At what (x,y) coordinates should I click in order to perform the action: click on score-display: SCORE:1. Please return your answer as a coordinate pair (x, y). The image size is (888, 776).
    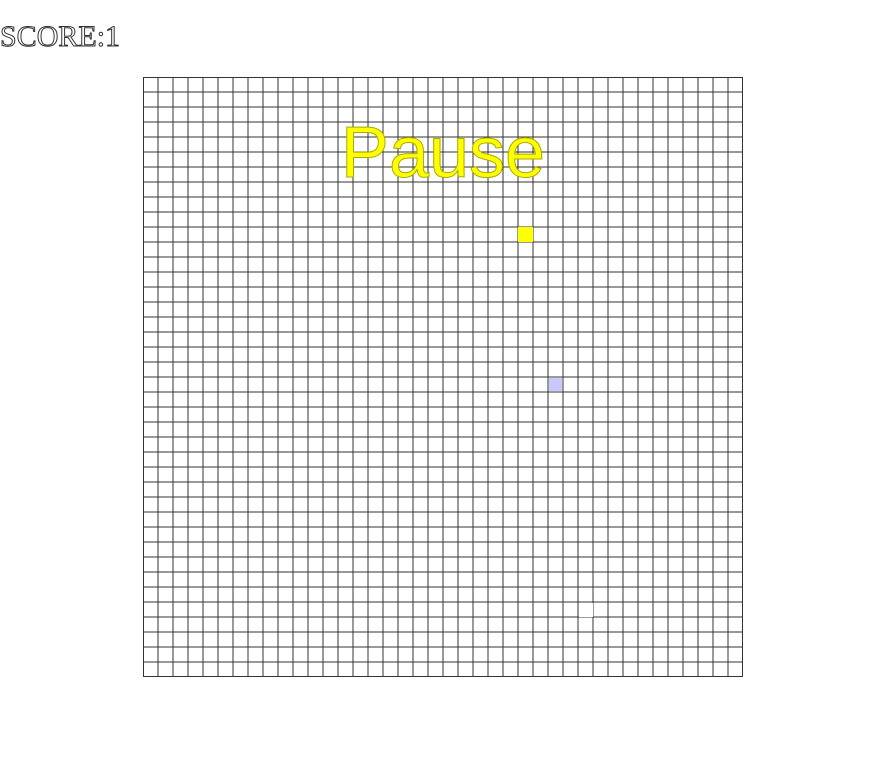
    Looking at the image, I should click on (60, 37).